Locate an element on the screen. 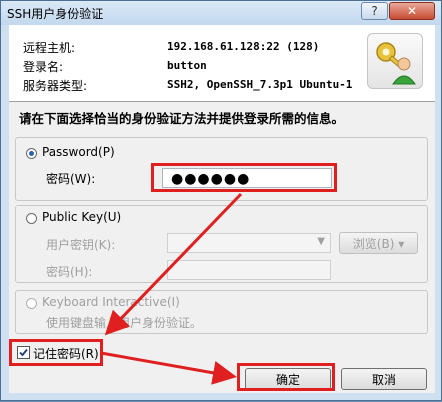  arrow-to-remember is located at coordinates (173, 264).